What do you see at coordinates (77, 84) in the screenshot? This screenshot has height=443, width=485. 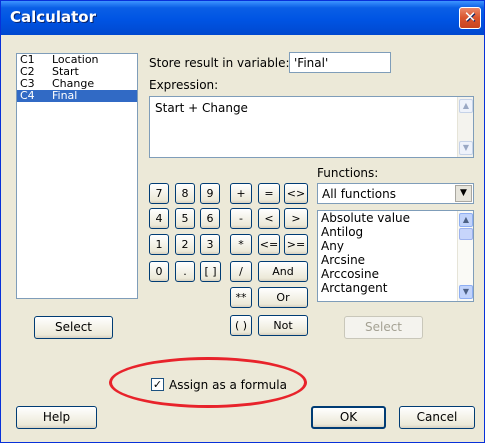 I see `list-item: C3 Change` at bounding box center [77, 84].